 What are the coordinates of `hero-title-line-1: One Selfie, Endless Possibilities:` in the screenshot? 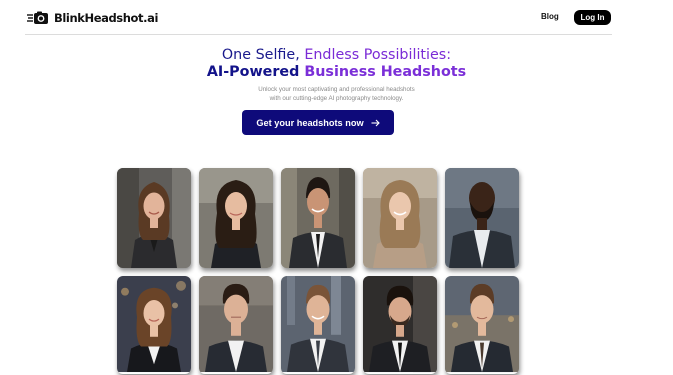 It's located at (336, 55).